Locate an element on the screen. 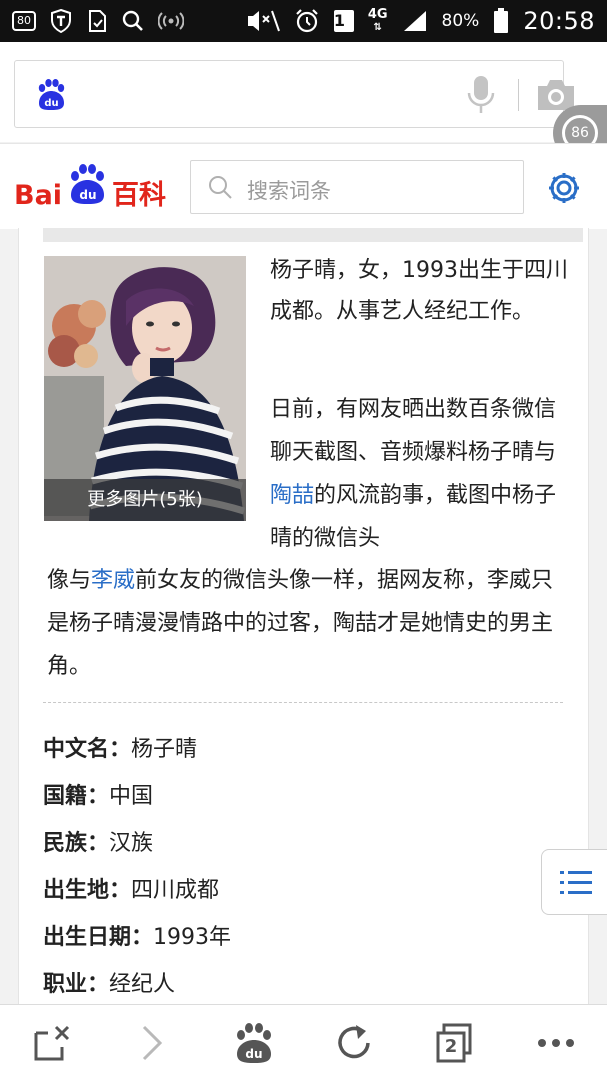 The height and width of the screenshot is (1080, 607). infobox-row-ethnicity: 民族：汉族 is located at coordinates (303, 843).